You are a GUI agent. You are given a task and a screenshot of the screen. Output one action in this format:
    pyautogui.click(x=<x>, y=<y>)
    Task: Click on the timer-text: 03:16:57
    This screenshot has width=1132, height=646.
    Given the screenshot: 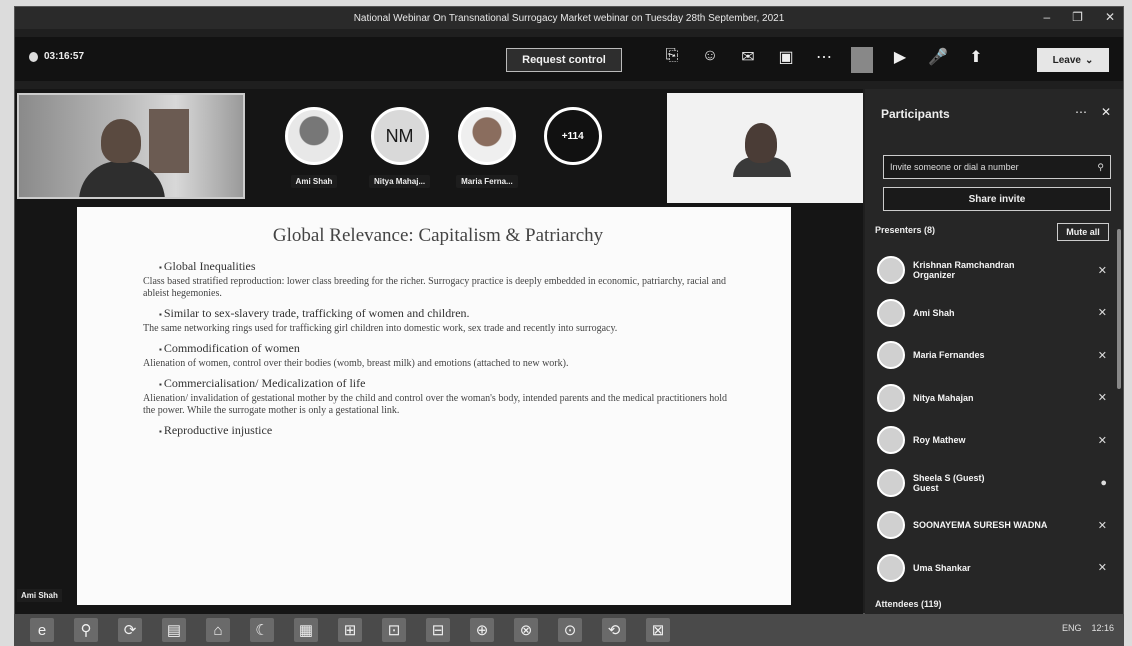 What is the action you would take?
    pyautogui.click(x=64, y=56)
    